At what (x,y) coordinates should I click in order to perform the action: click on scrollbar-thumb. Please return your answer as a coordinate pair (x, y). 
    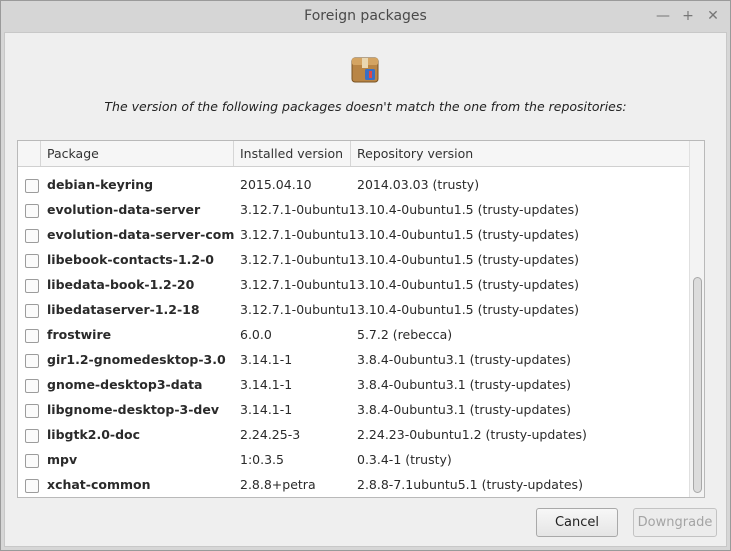
    Looking at the image, I should click on (697, 385).